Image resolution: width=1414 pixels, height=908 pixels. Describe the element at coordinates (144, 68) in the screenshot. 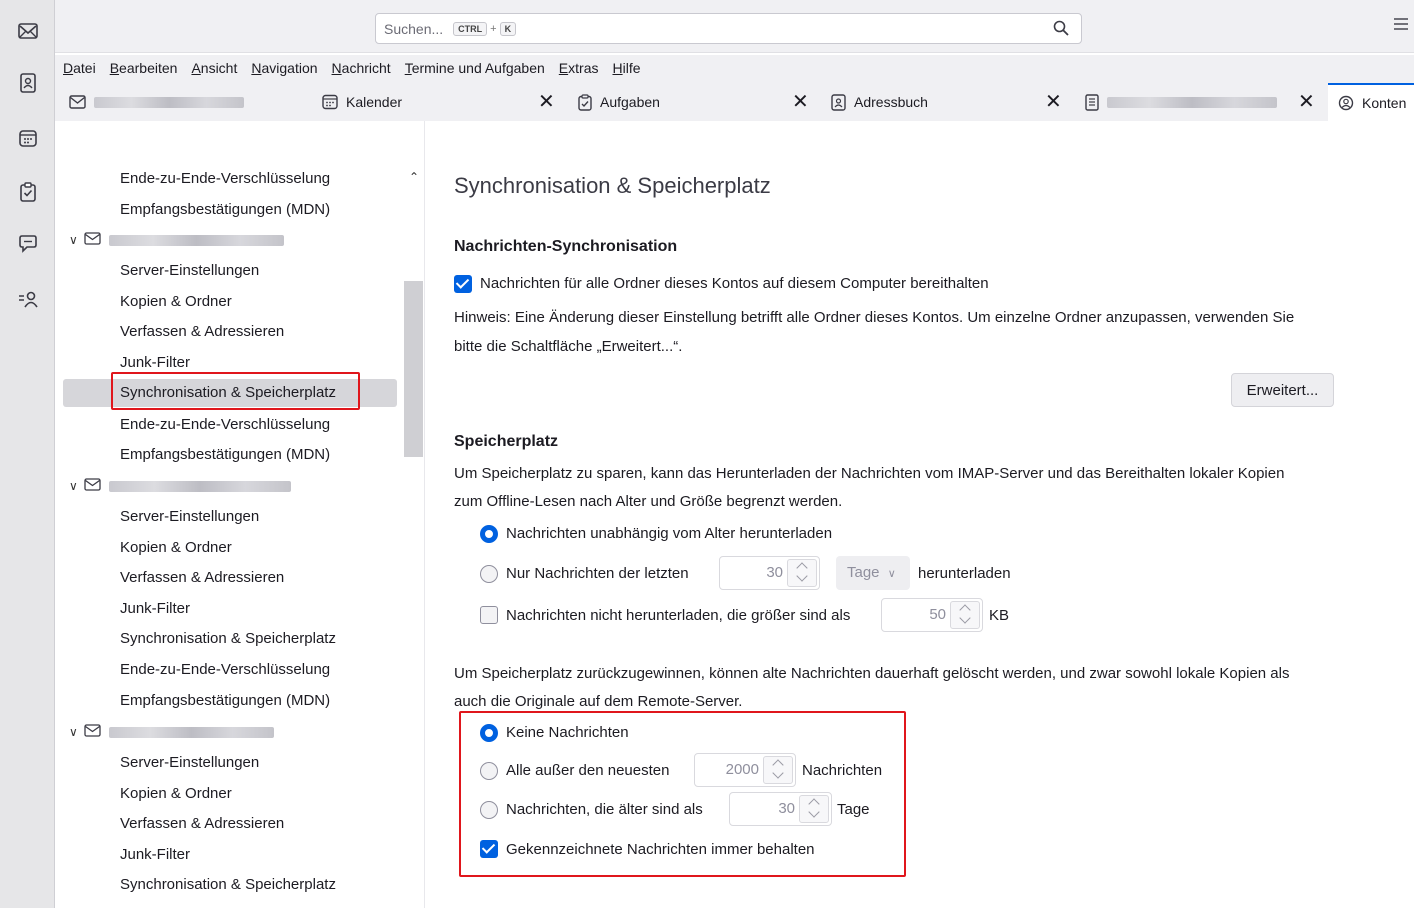

I see `menu-bearbeiten: Bearbeiten` at that location.